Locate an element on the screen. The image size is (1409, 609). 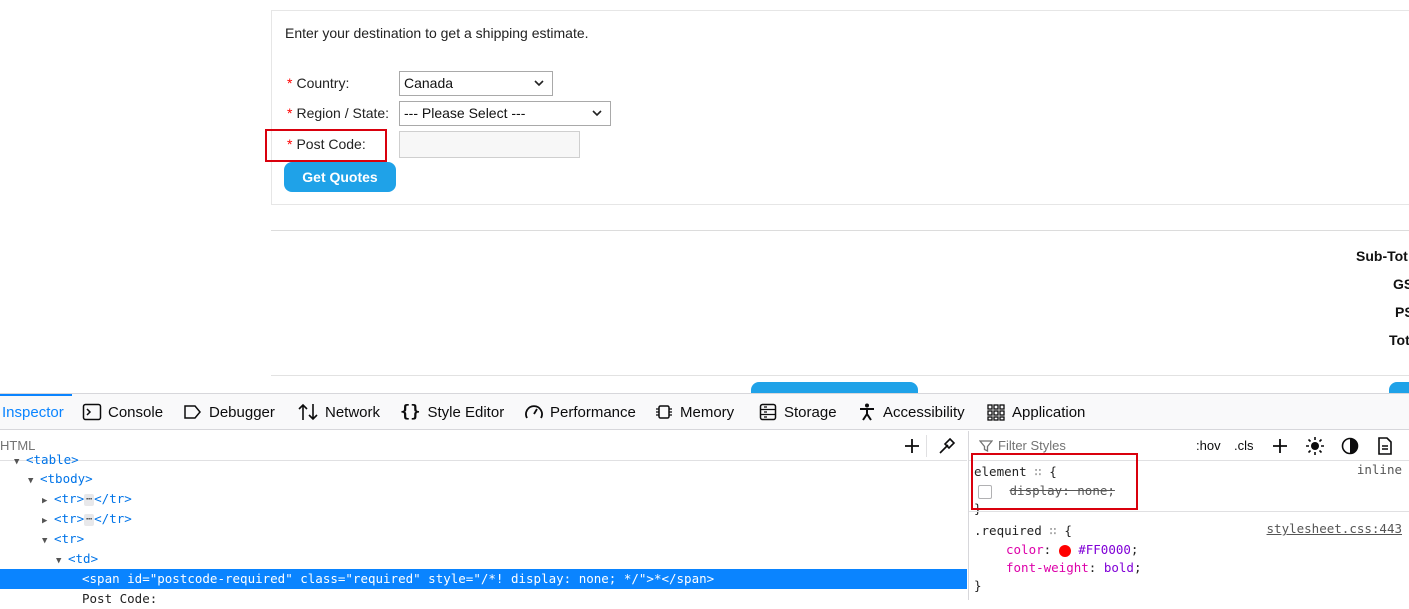
property-value: #FF0000 is located at coordinates (1104, 549).